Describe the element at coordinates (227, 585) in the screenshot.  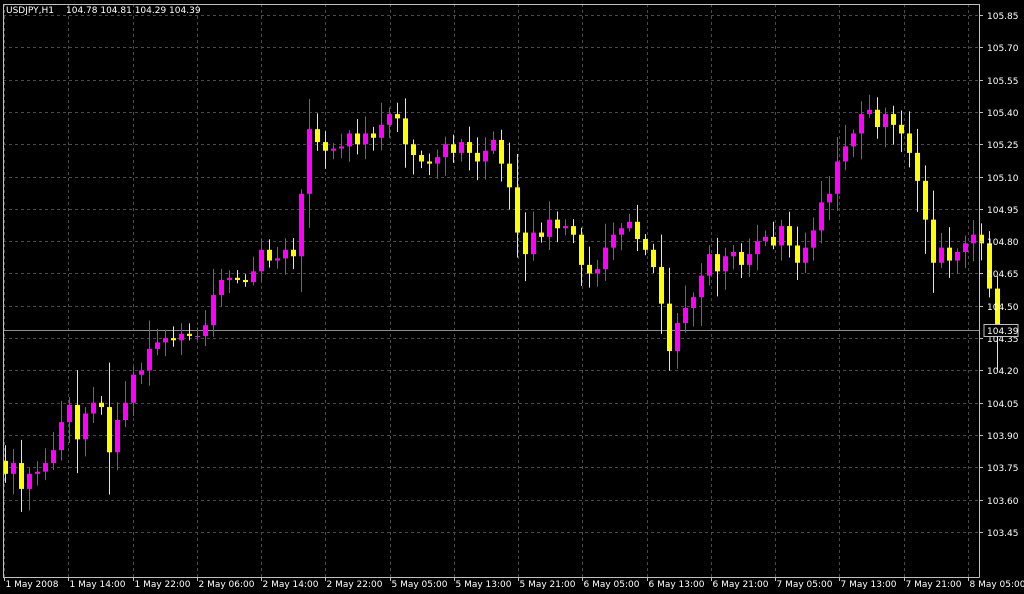
I see `x-tick-label: 2 May 06:00` at that location.